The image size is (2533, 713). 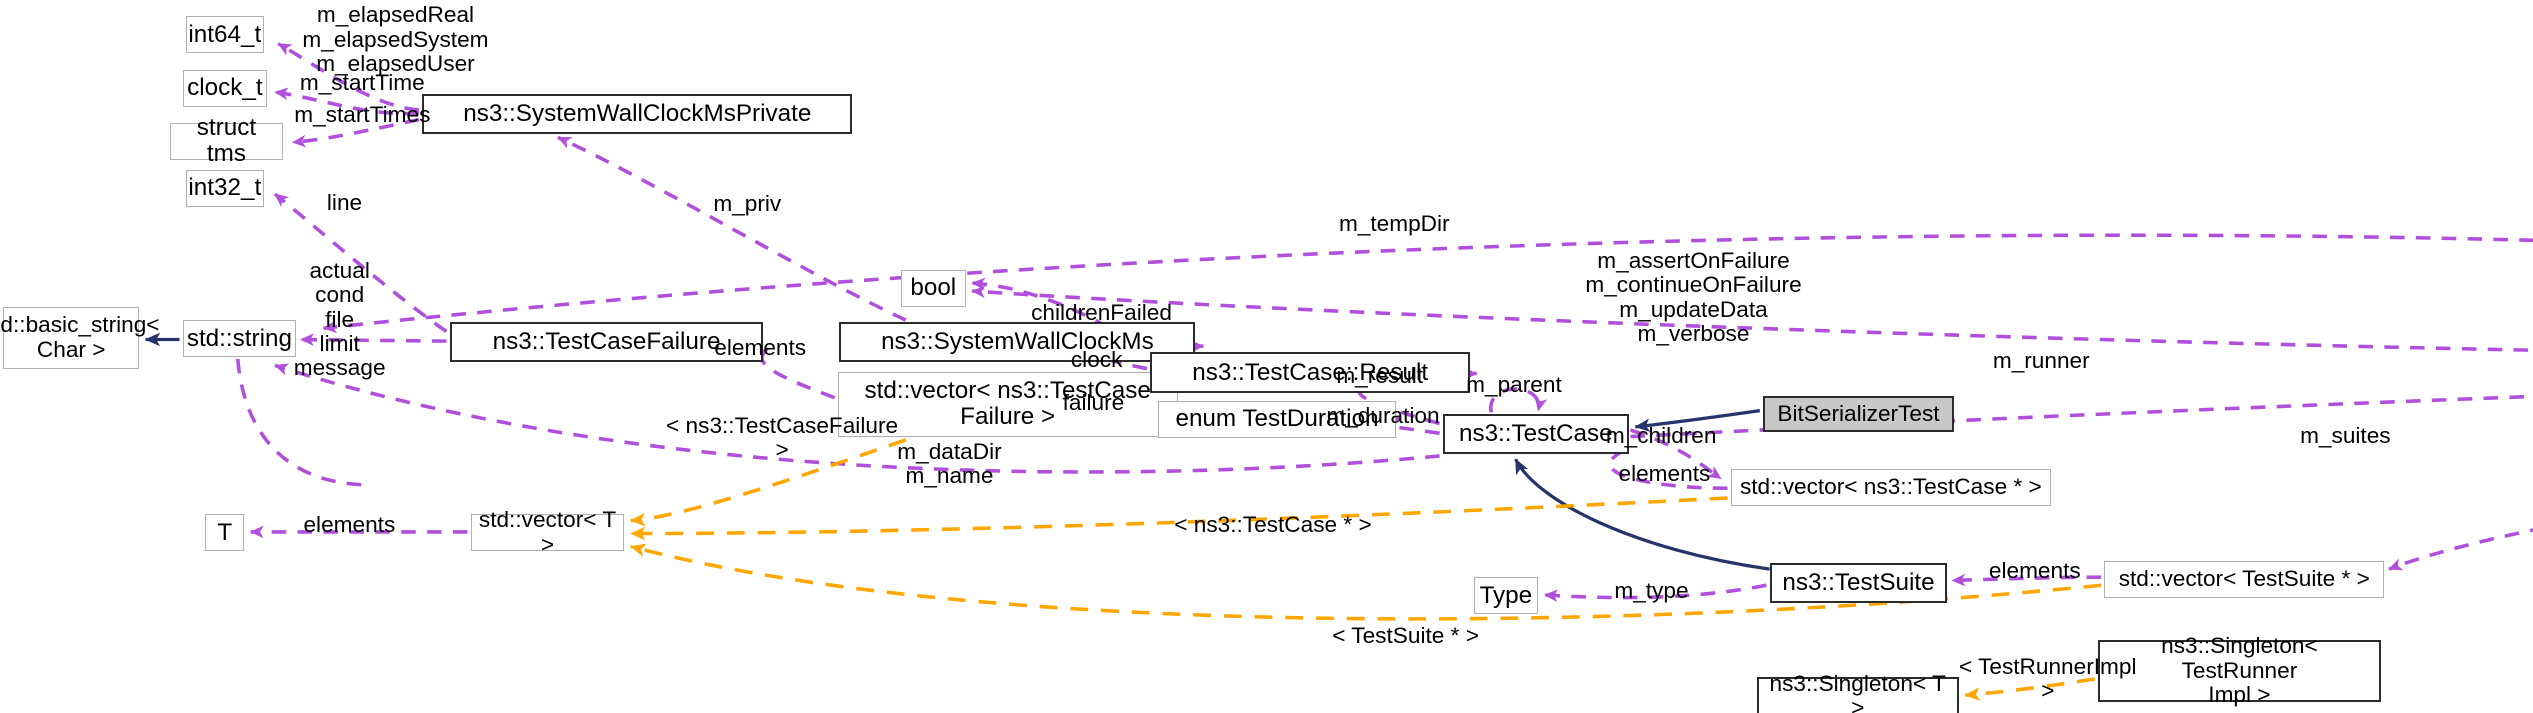 I want to click on node-int32-t: int32_t, so click(x=225, y=188).